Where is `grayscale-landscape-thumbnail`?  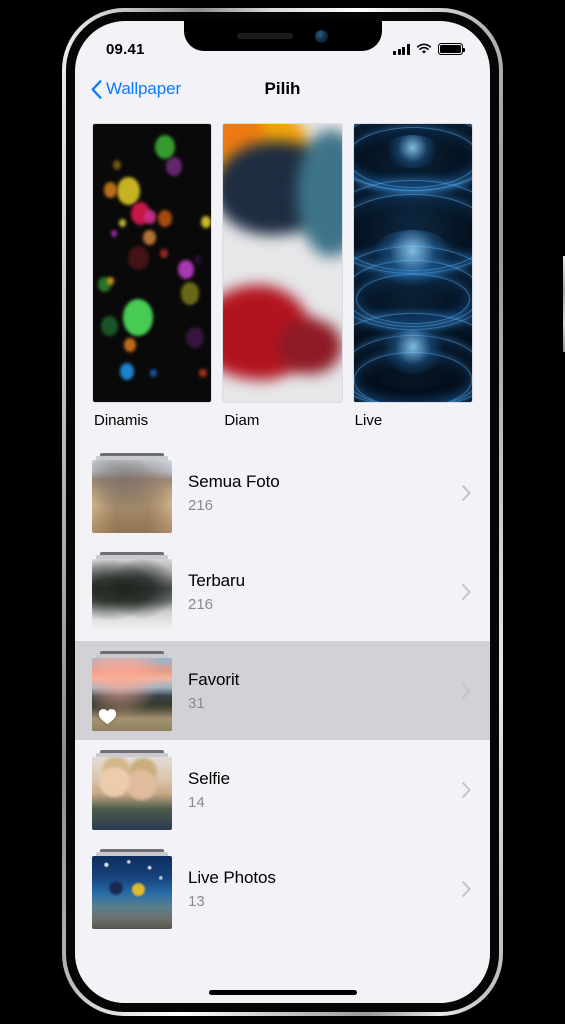 grayscale-landscape-thumbnail is located at coordinates (132, 595).